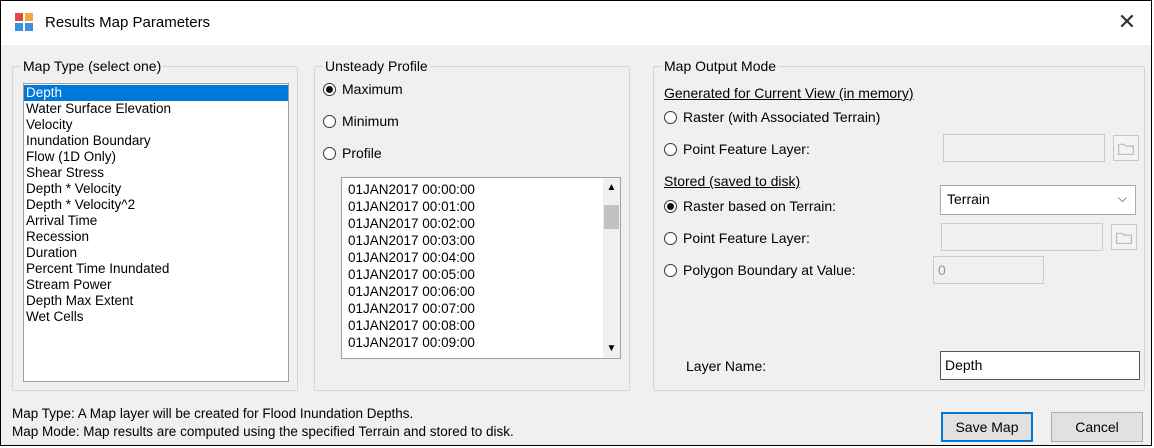  Describe the element at coordinates (483, 326) in the screenshot. I see `profile-time-item: 01JAN2017 00:08:00` at that location.